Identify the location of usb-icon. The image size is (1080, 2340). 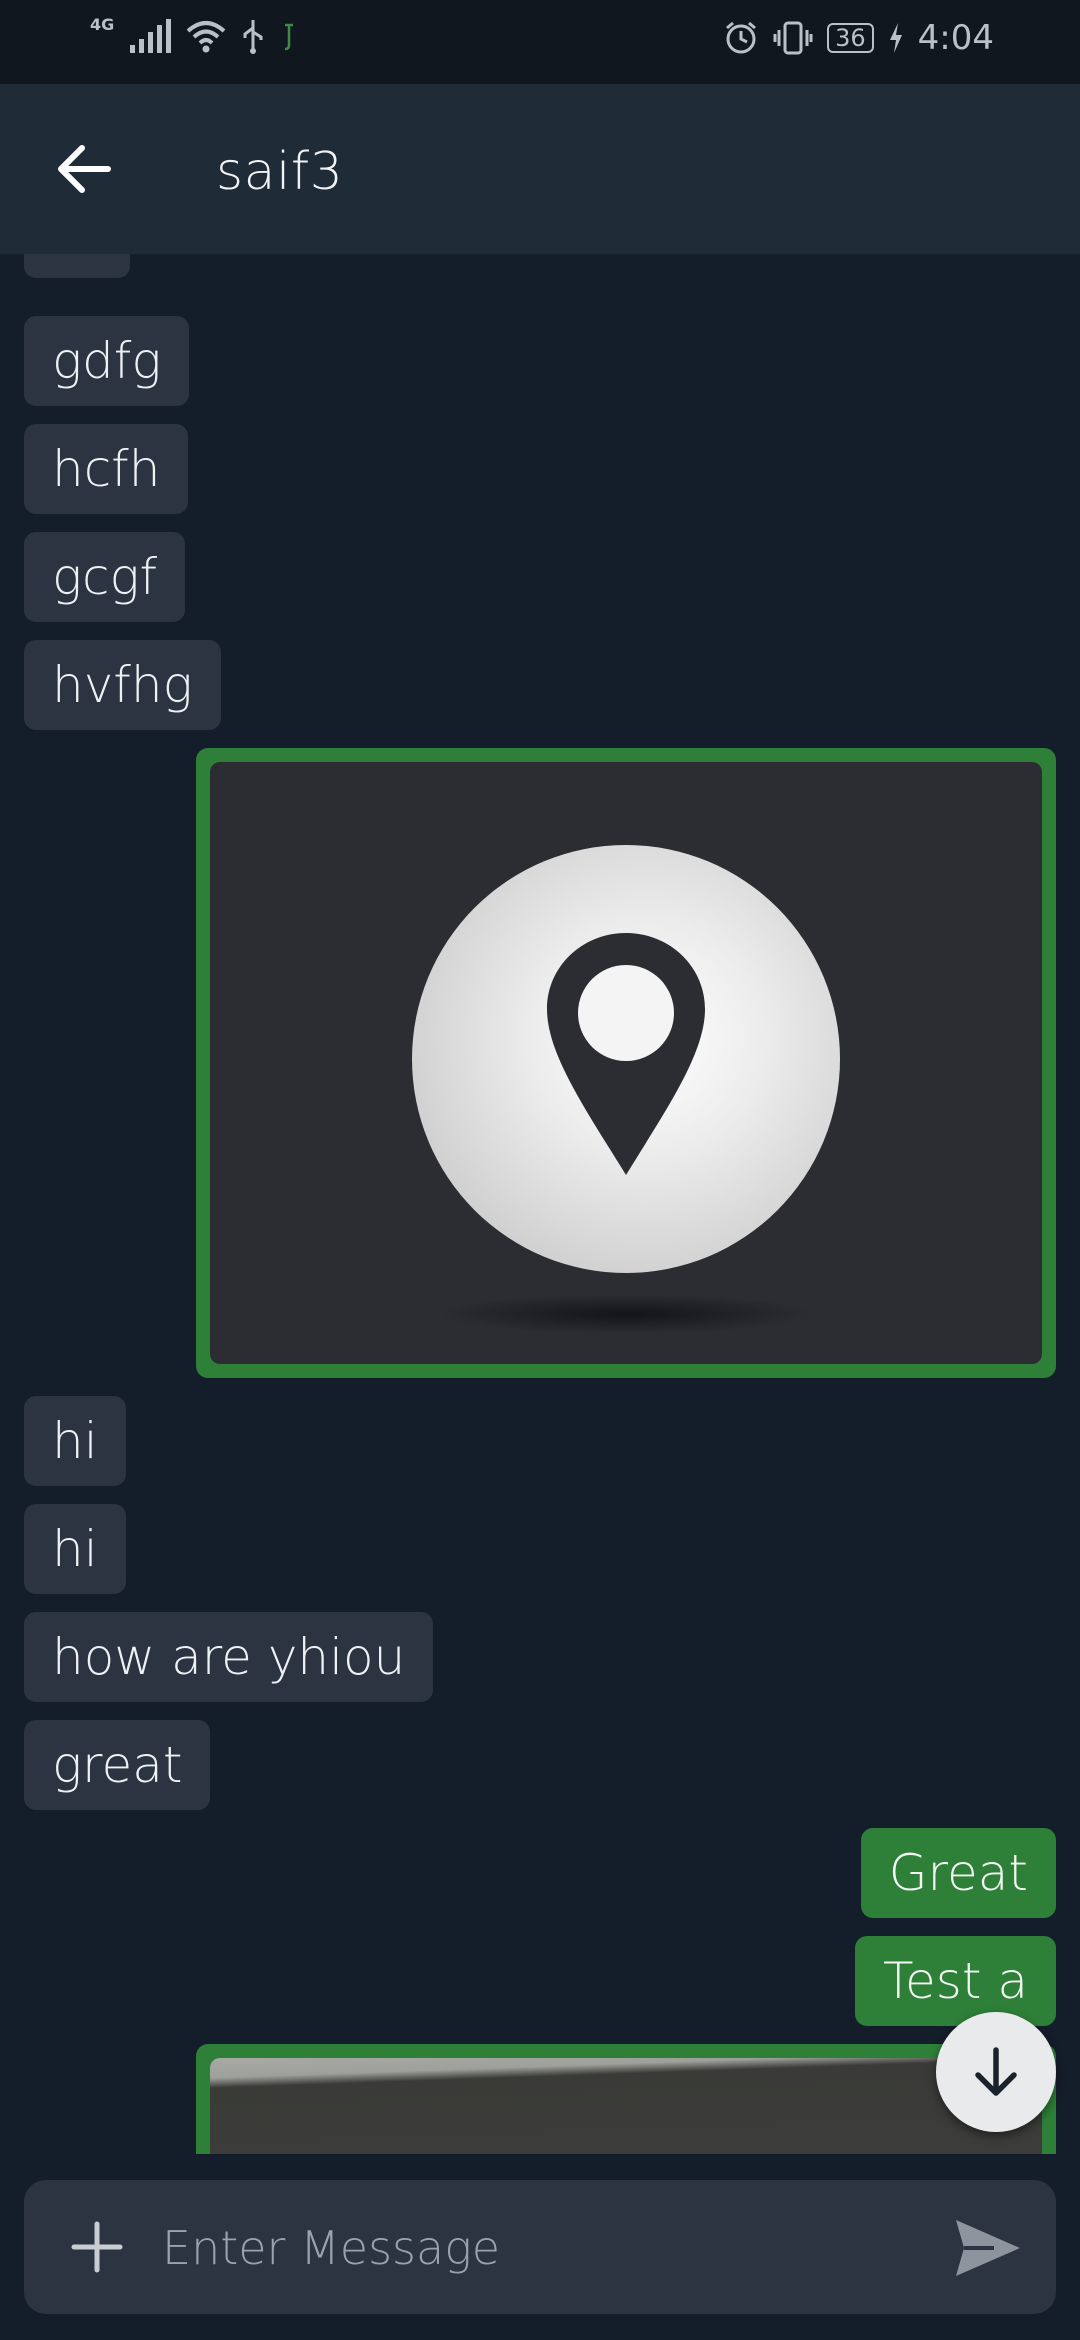
(253, 37).